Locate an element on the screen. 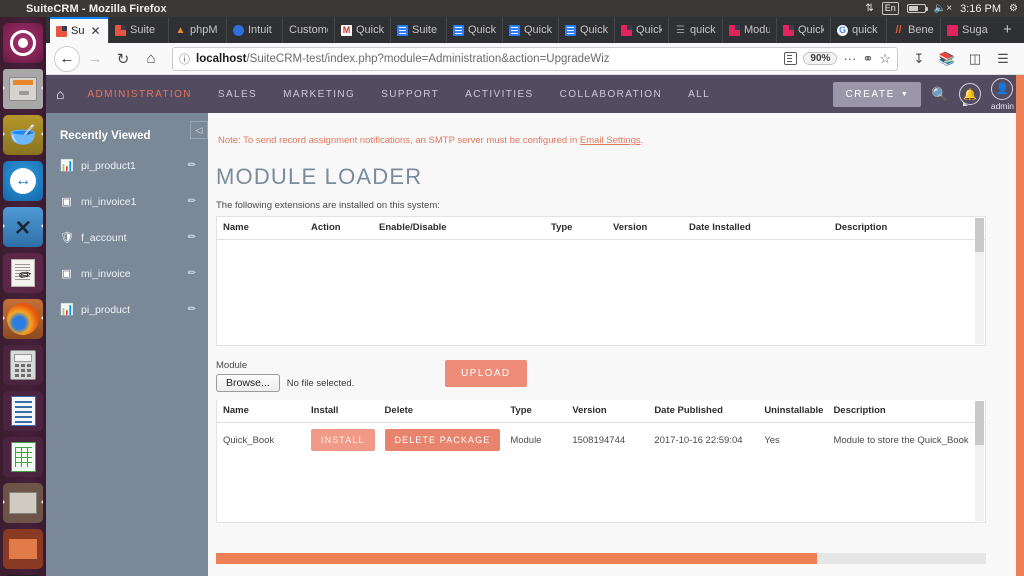  launcher-item-vscode: ⨯ is located at coordinates (23, 227).